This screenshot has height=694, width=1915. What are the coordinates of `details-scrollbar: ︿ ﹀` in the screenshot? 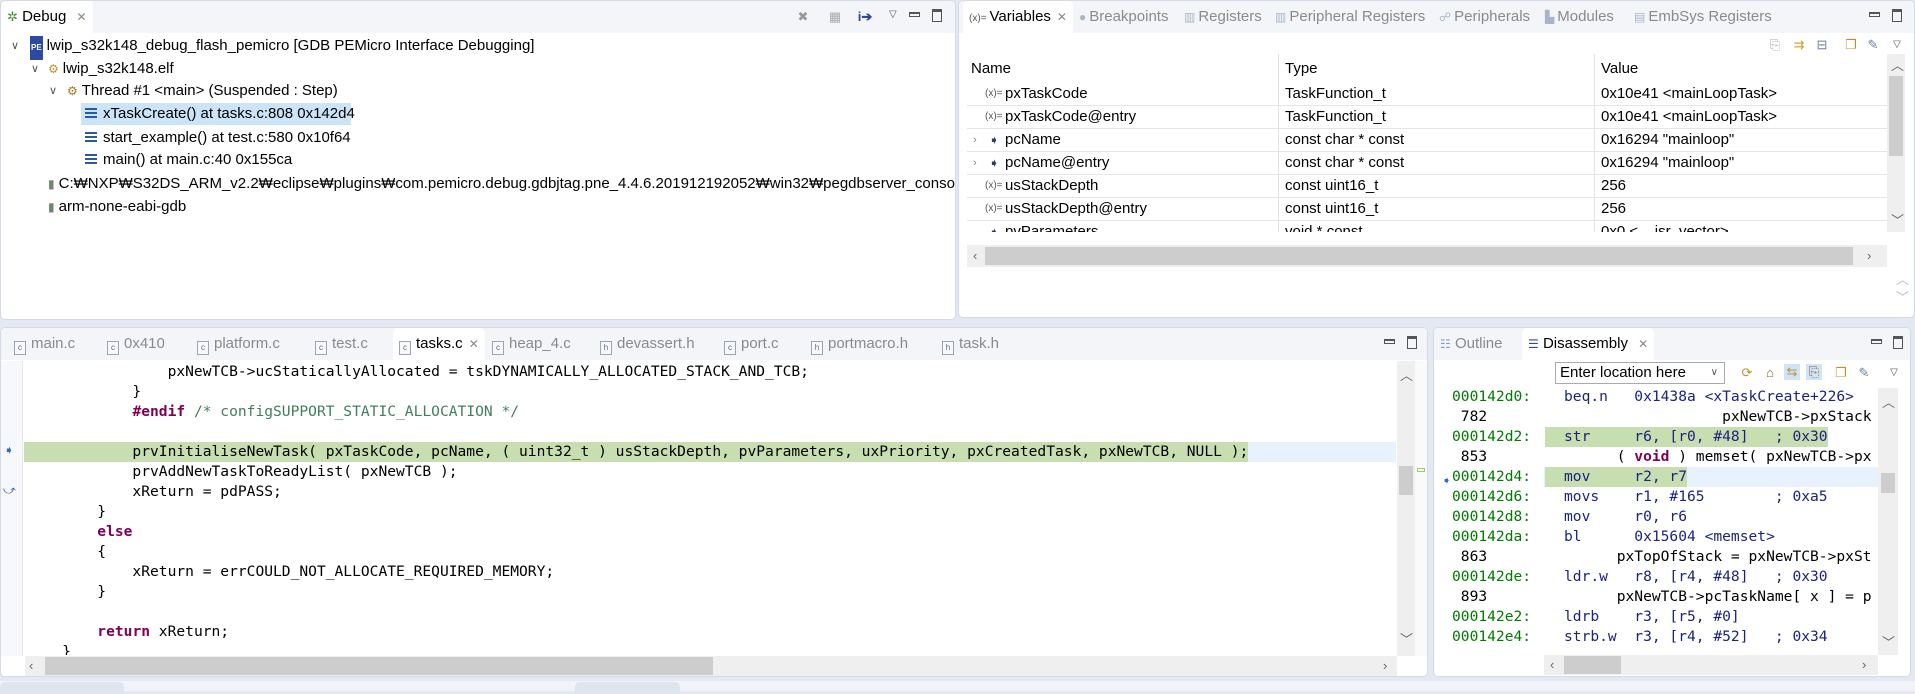 It's located at (1901, 289).